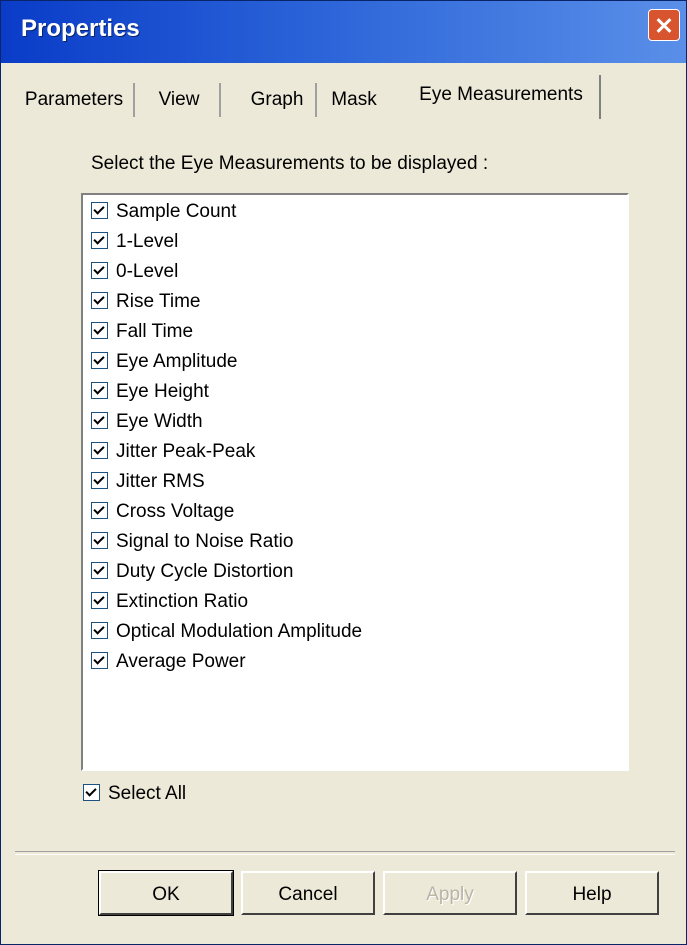 The width and height of the screenshot is (687, 945). Describe the element at coordinates (147, 793) in the screenshot. I see `select-all-label: Select All` at that location.